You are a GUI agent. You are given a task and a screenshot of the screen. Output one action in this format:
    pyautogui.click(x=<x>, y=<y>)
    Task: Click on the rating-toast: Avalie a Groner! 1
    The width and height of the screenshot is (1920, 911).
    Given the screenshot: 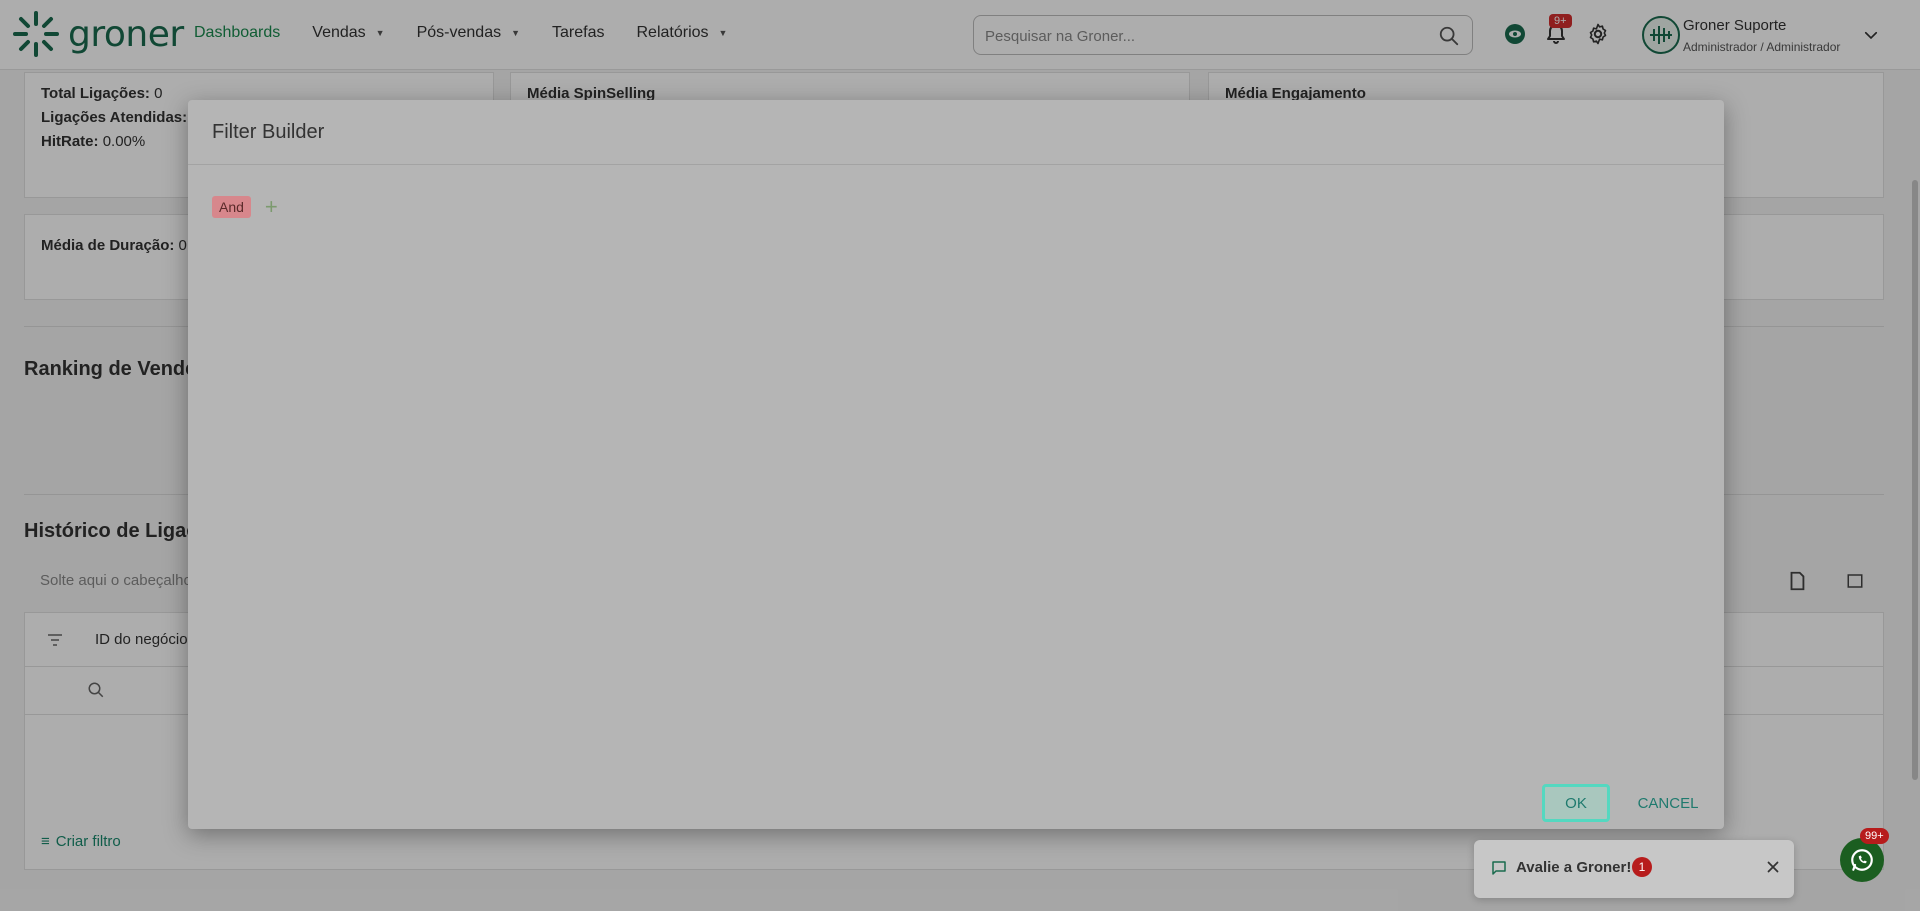 What is the action you would take?
    pyautogui.click(x=1634, y=869)
    